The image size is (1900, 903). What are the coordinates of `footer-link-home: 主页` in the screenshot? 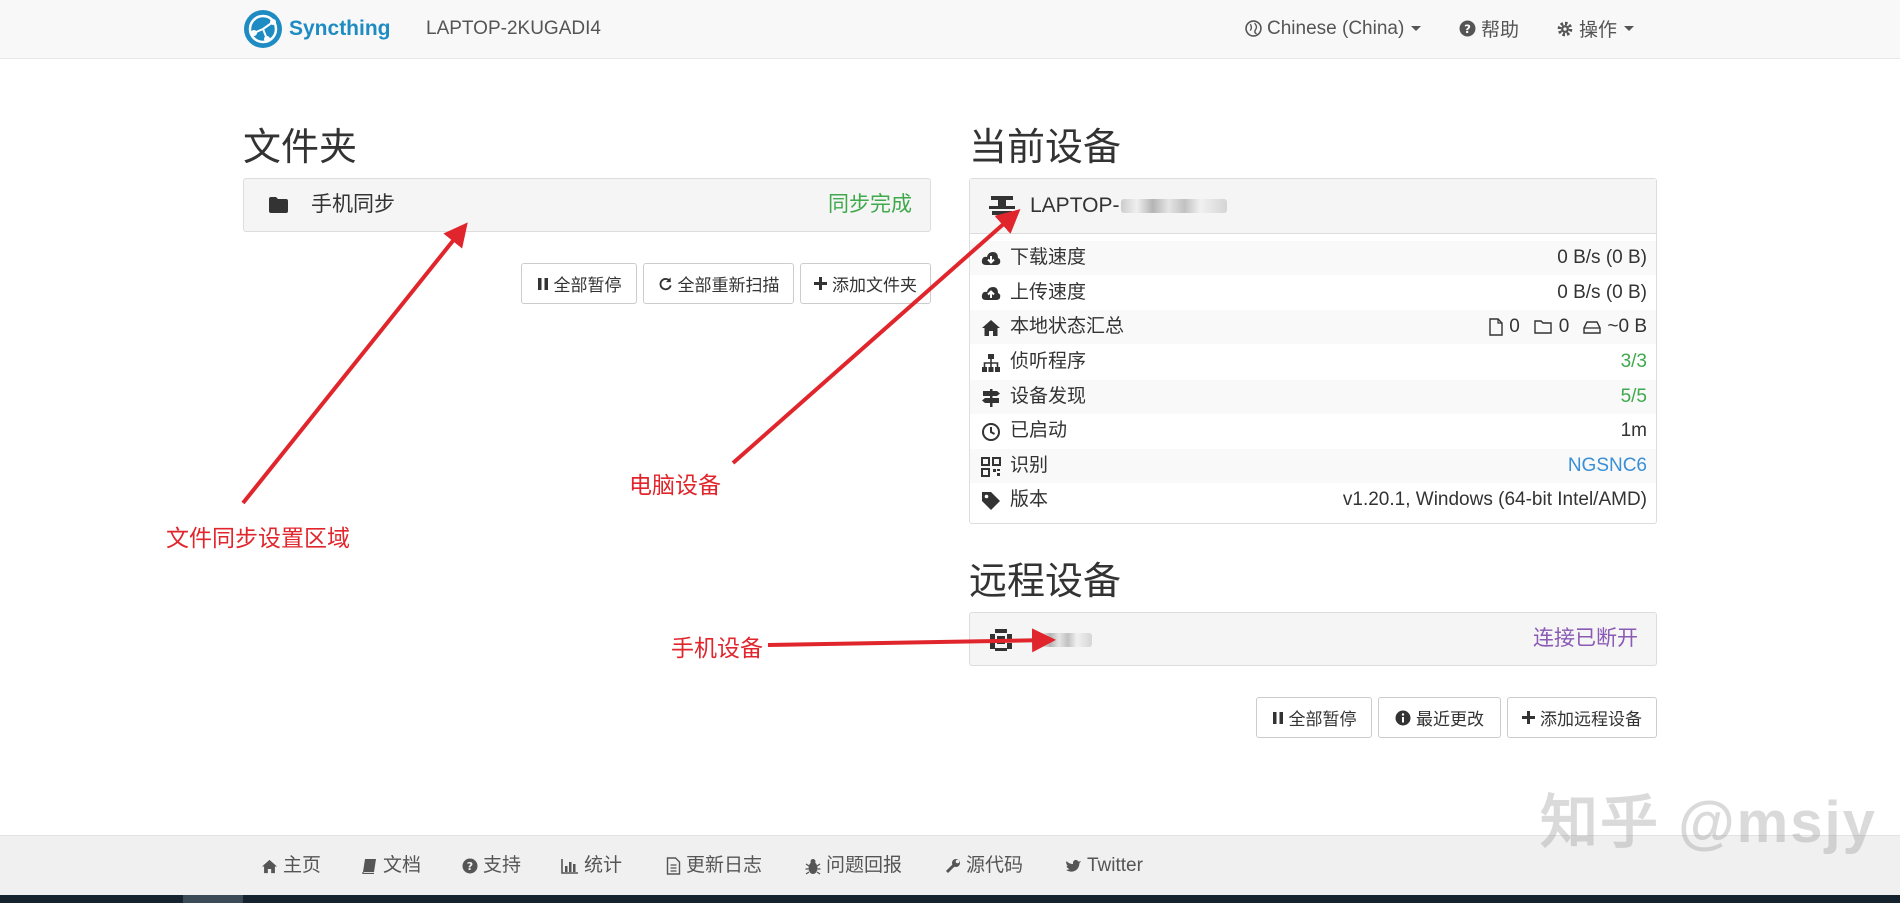 It's located at (291, 866).